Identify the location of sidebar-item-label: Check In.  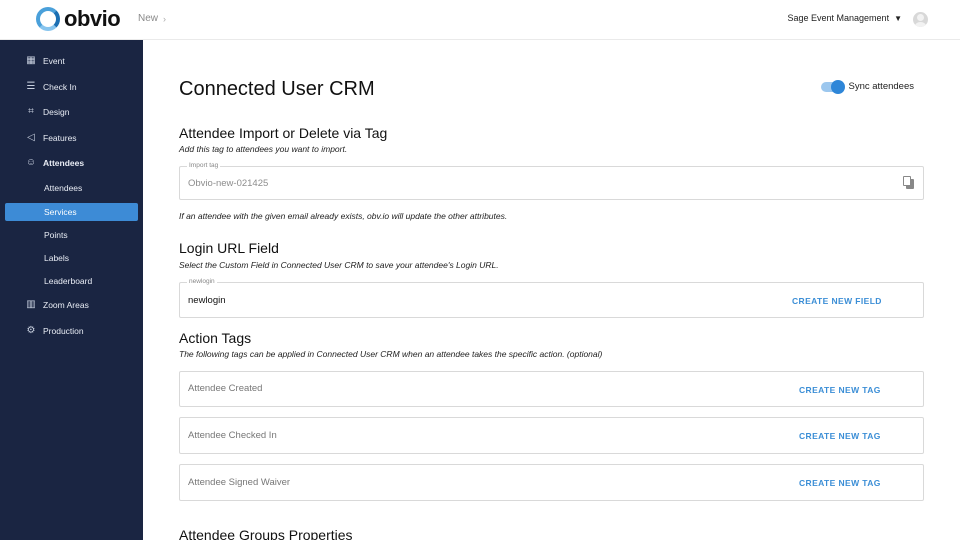
(60, 87).